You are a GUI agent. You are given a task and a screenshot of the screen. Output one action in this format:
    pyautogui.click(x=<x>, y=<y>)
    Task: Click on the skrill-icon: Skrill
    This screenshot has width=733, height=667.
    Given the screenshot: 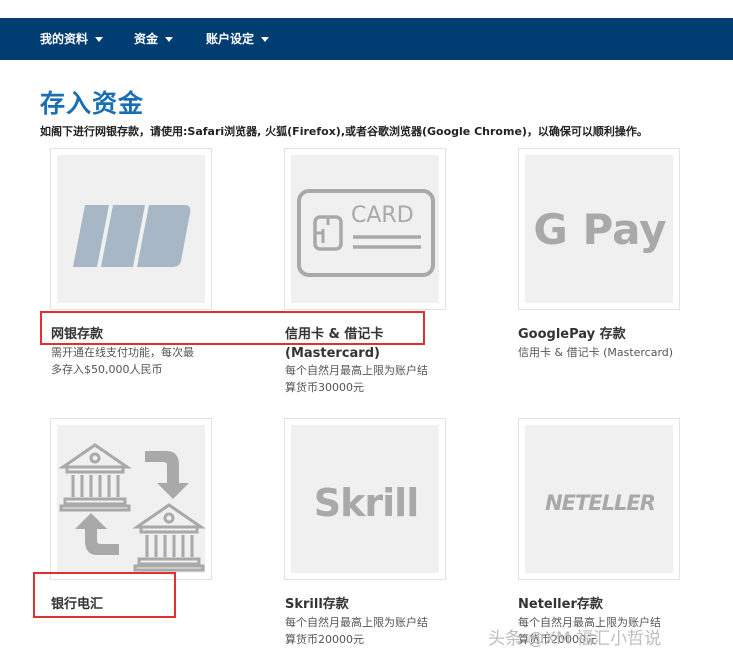 What is the action you would take?
    pyautogui.click(x=366, y=503)
    